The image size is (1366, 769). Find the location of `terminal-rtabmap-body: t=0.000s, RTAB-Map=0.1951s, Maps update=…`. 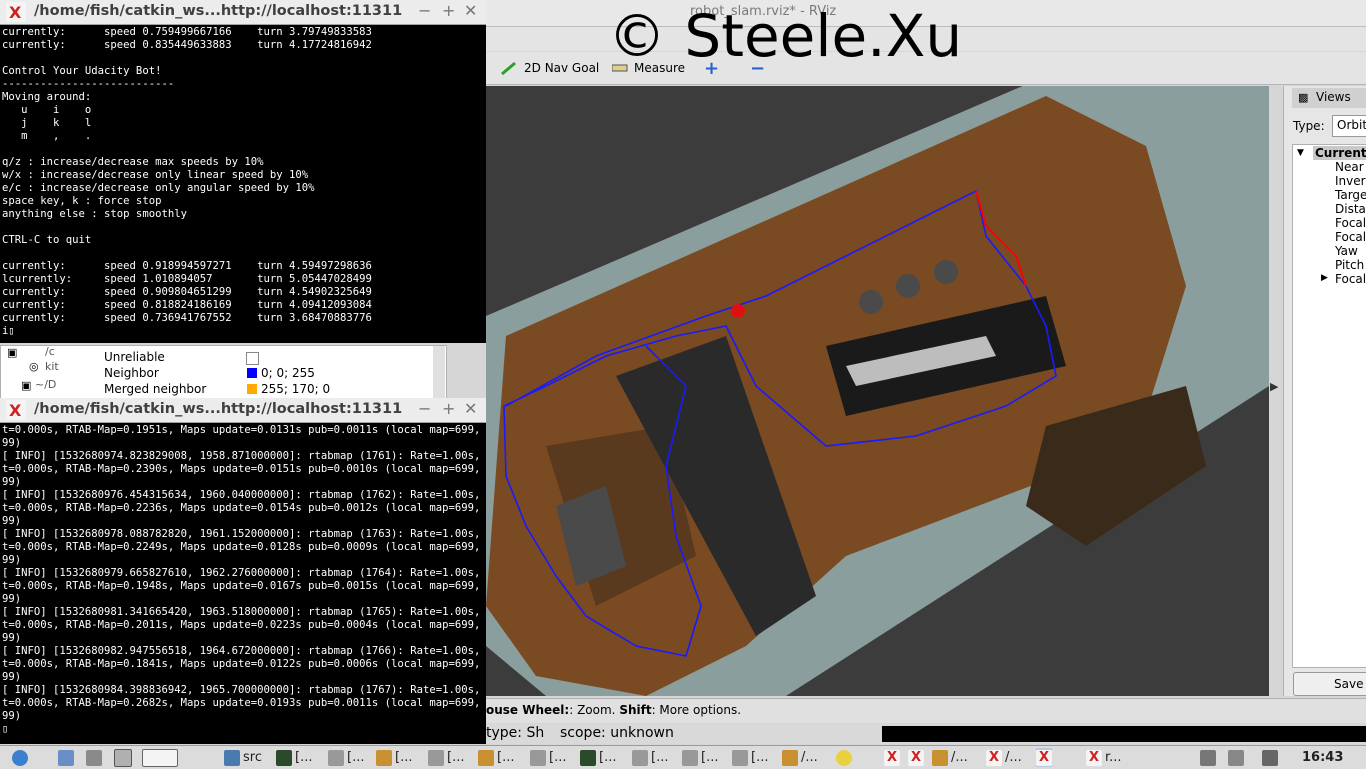

terminal-rtabmap-body: t=0.000s, RTAB-Map=0.1951s, Maps update=… is located at coordinates (243, 583).